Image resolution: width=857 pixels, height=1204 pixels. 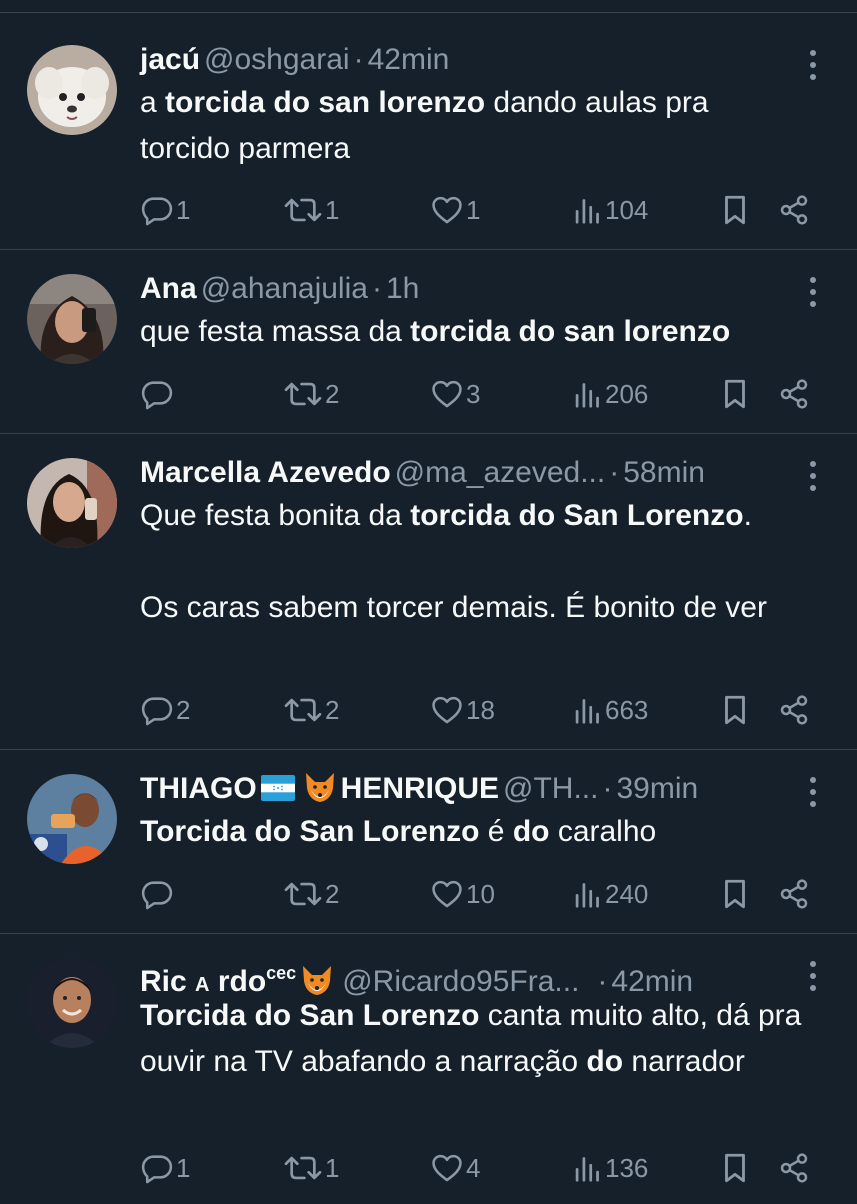 I want to click on display-name-superscript: cec, so click(x=281, y=973).